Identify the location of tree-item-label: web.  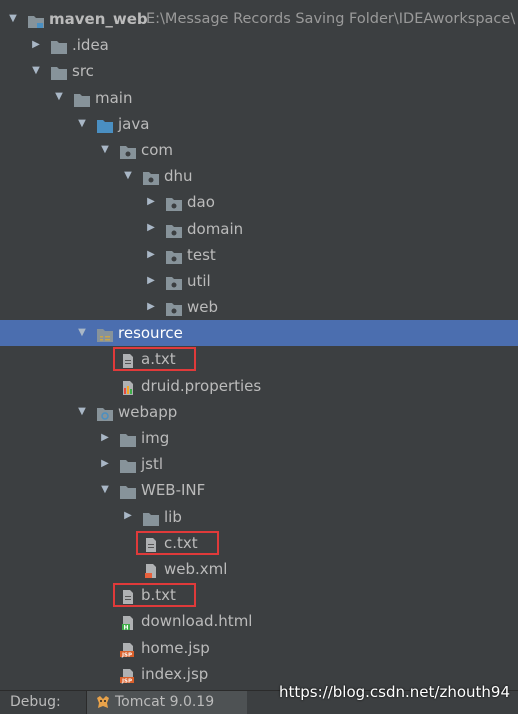
(203, 307).